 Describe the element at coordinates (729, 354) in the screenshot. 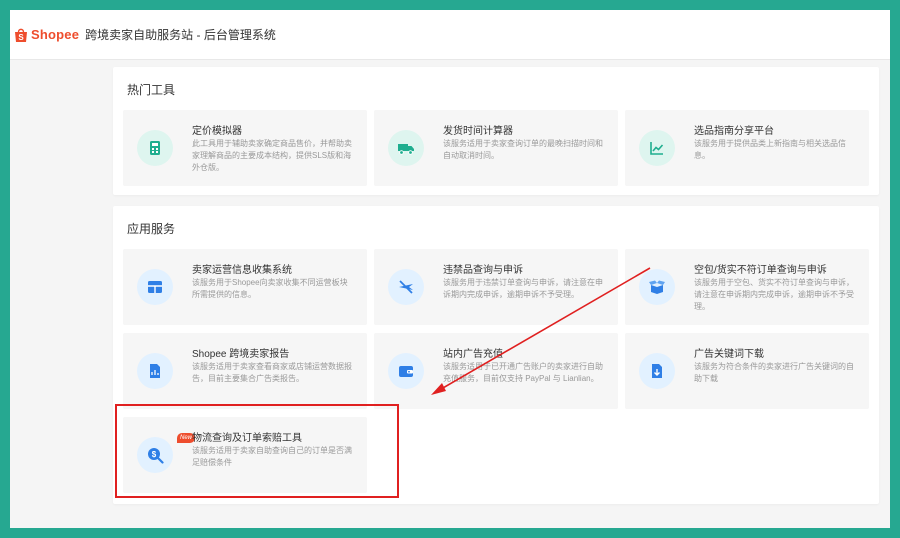

I see `card-title: 广告关键词下载` at that location.